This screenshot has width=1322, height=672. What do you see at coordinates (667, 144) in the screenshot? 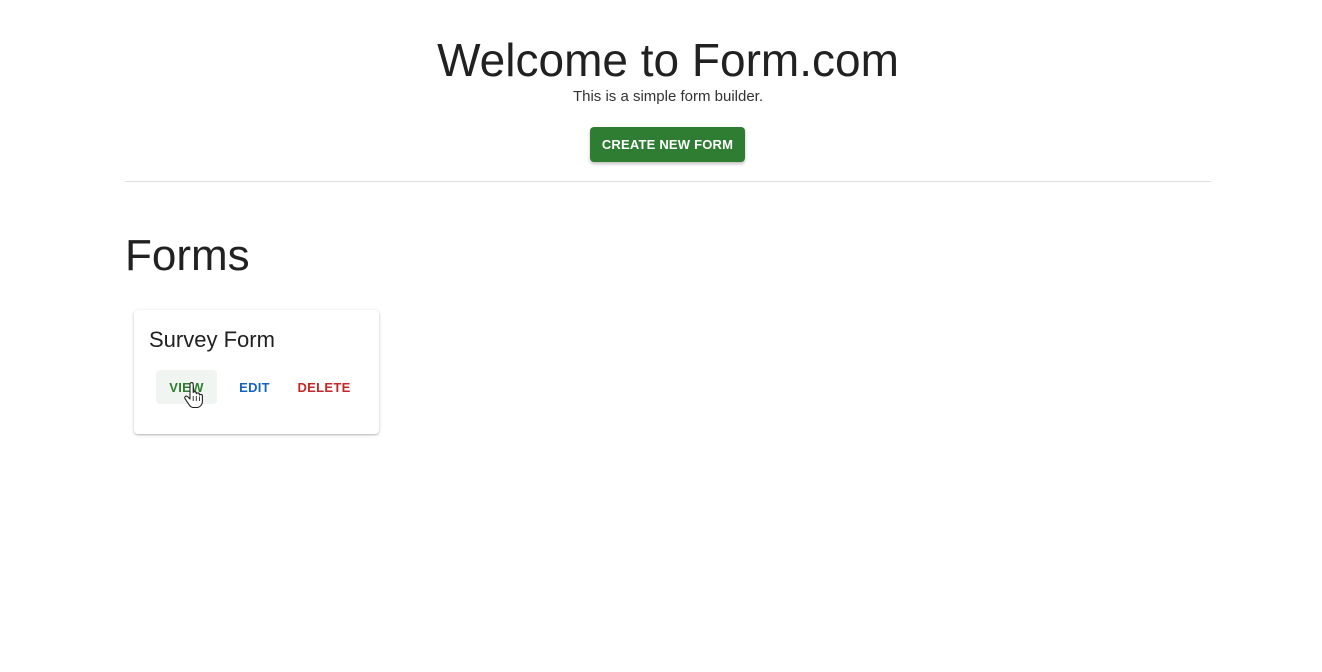
I see `create-new-form-button: CREATE NEW FORM` at bounding box center [667, 144].